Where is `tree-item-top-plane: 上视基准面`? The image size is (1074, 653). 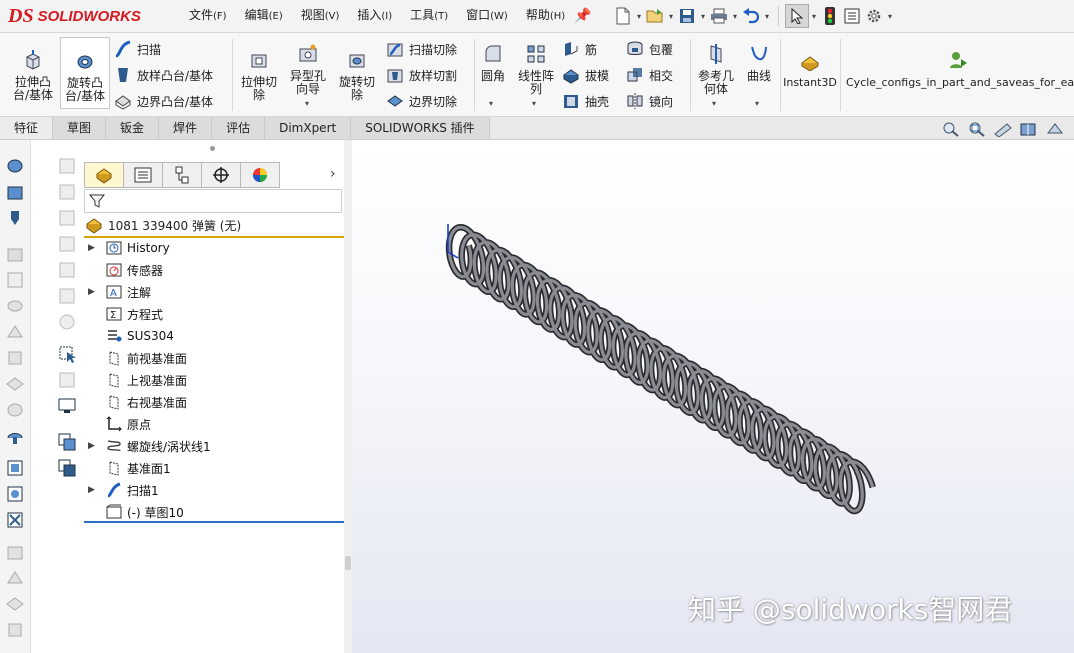
tree-item-top-plane: 上视基准面 is located at coordinates (137, 380).